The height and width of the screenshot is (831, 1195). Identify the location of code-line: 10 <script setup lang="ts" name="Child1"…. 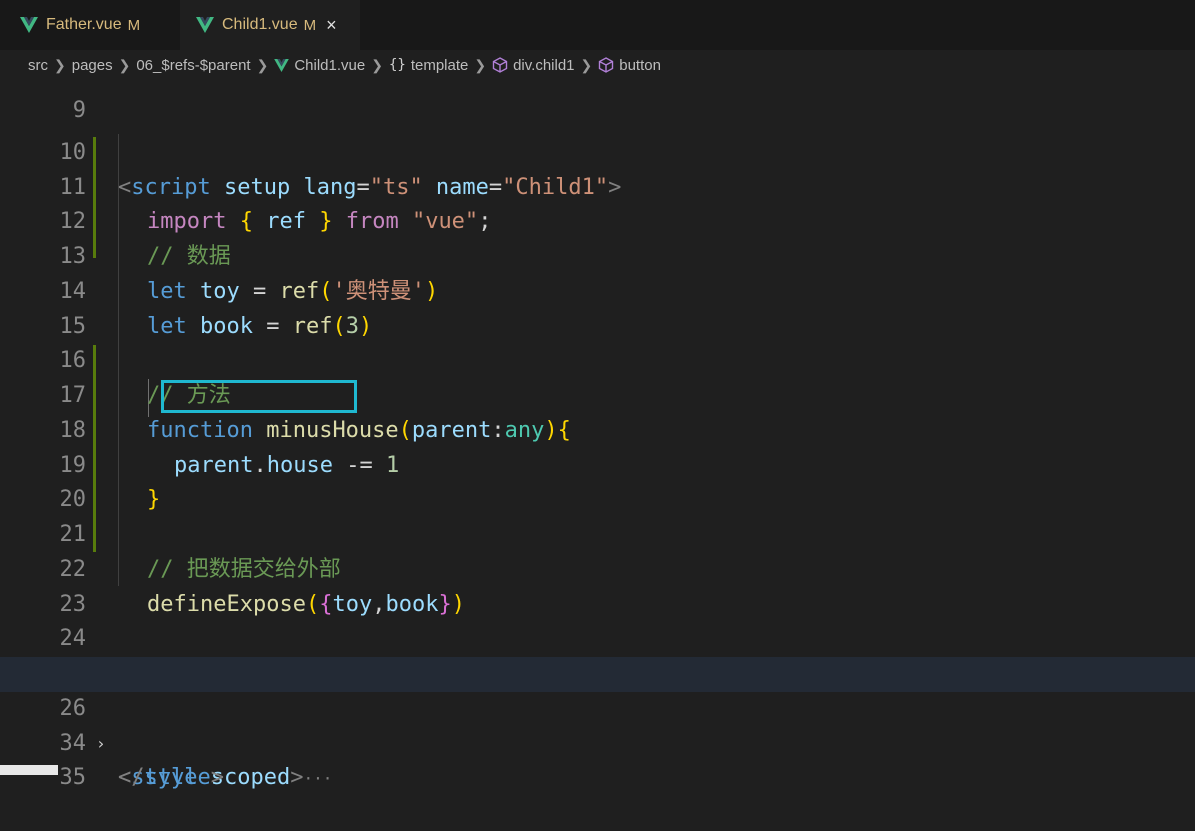
(597, 150).